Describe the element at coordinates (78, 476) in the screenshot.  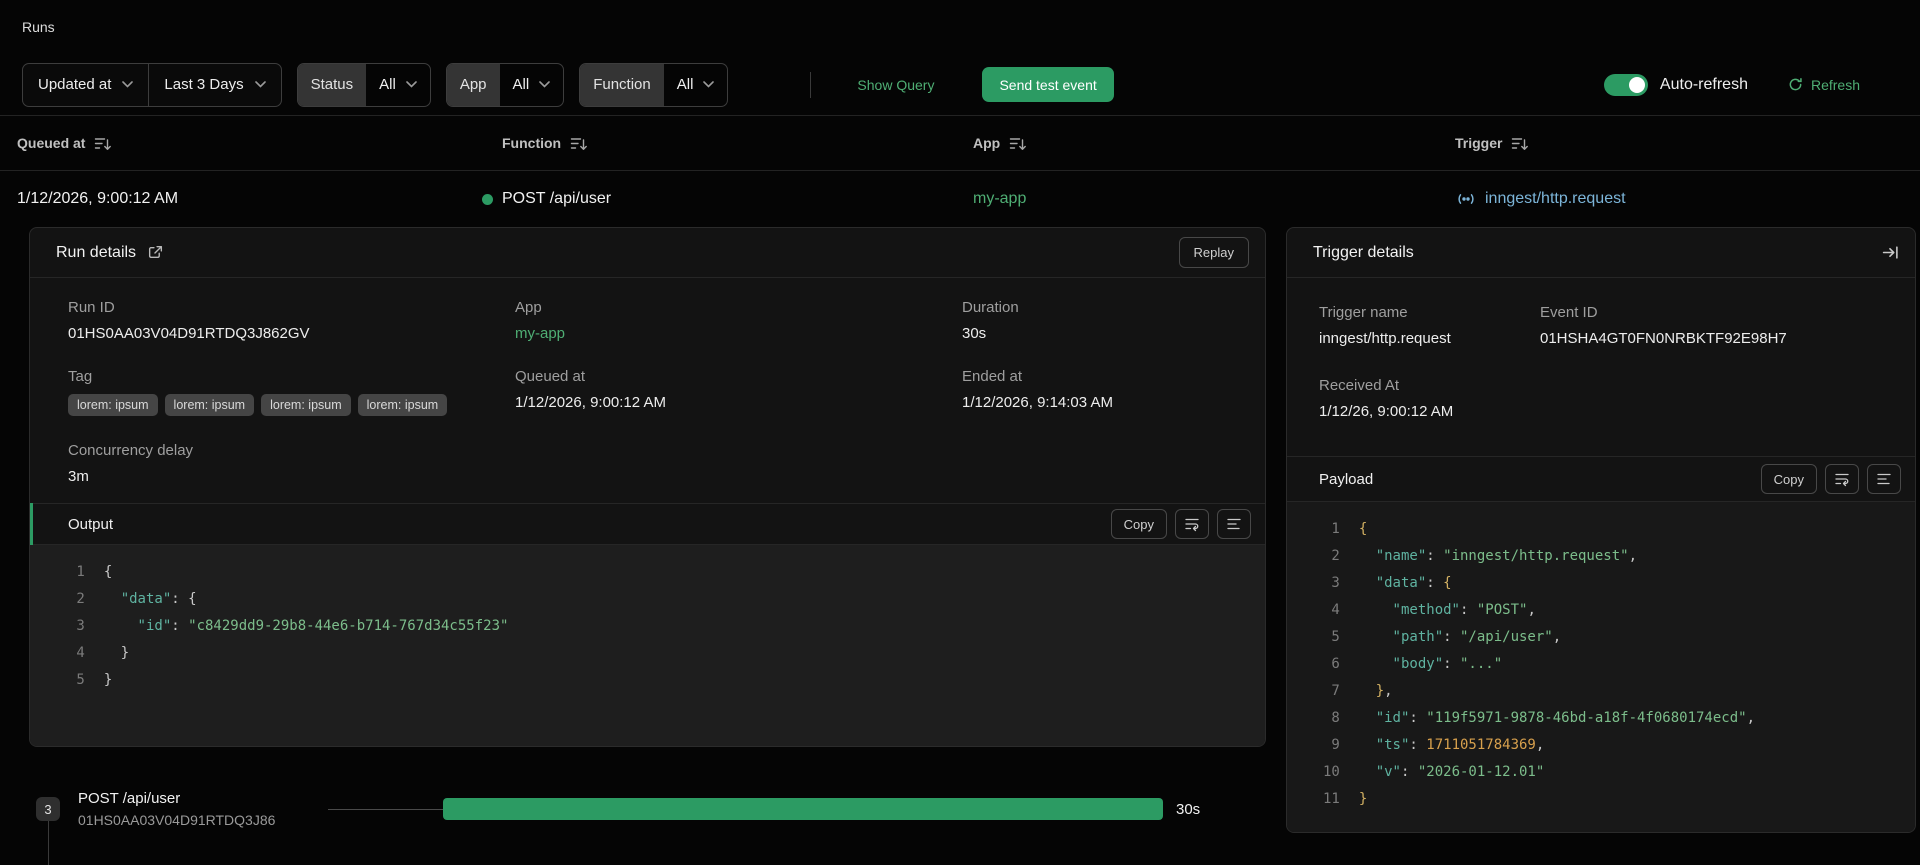
I see `concurrency-delay-value: 3m` at that location.